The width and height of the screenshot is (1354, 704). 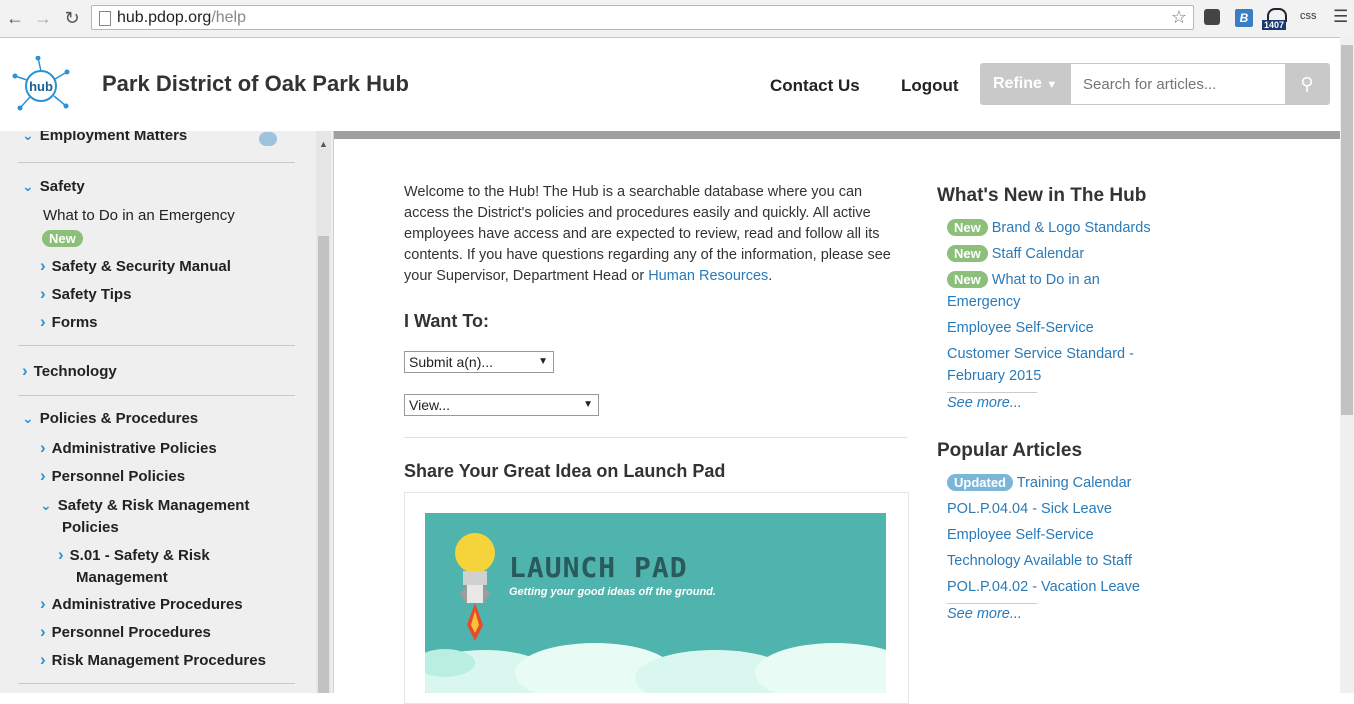 What do you see at coordinates (446, 321) in the screenshot?
I see `i-want-heading: I Want To:` at bounding box center [446, 321].